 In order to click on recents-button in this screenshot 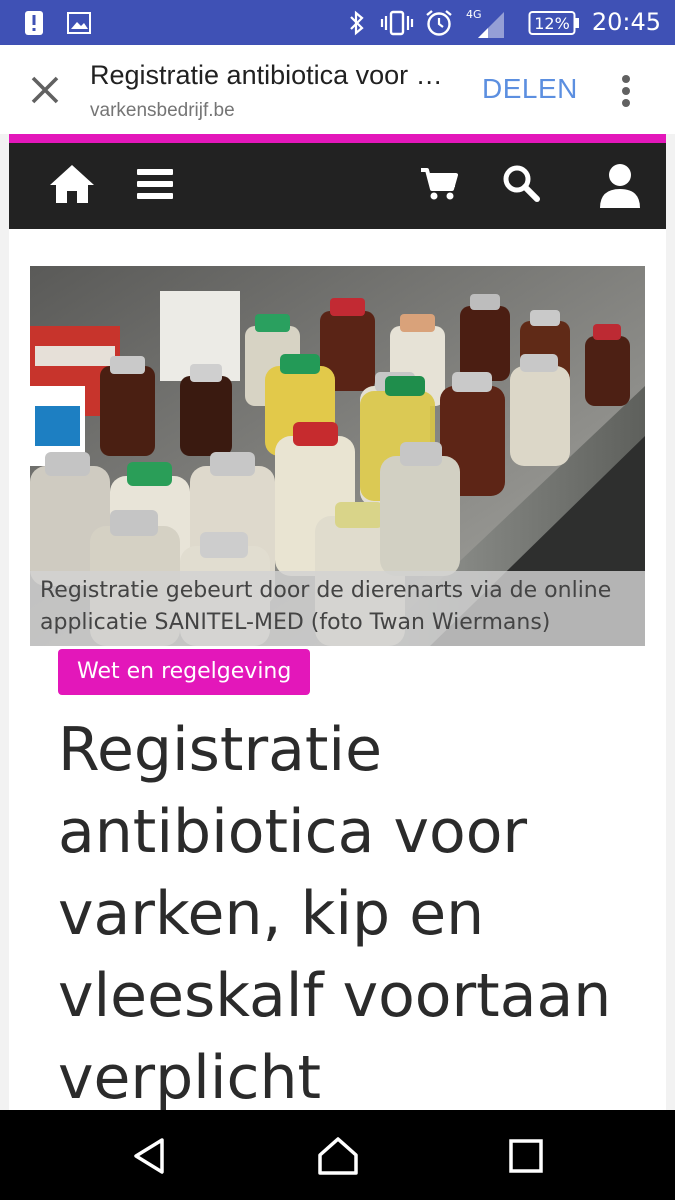, I will do `click(526, 1156)`.